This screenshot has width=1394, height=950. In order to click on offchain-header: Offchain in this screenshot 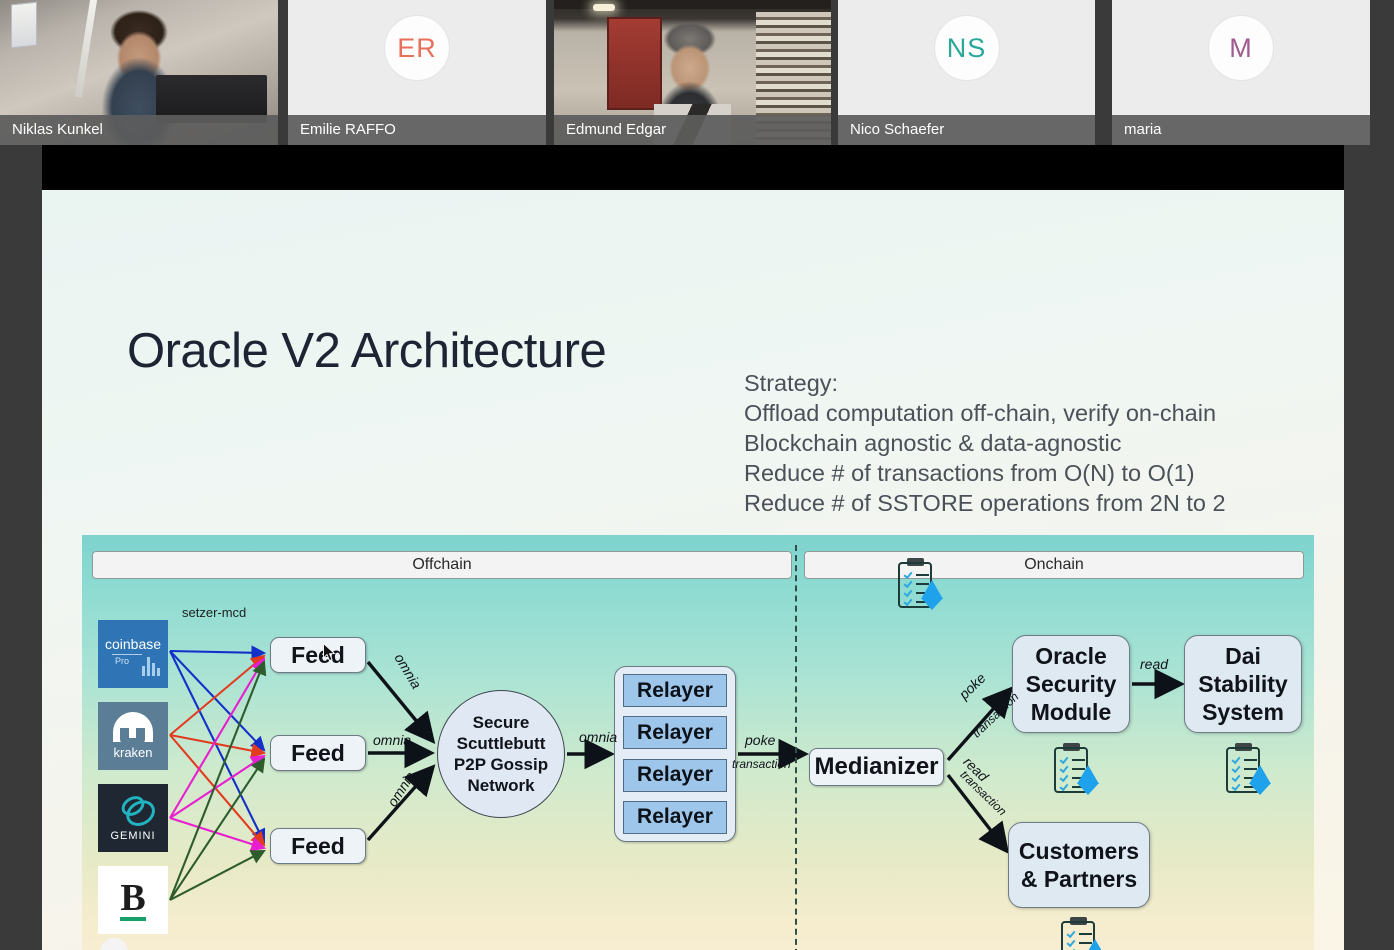, I will do `click(442, 565)`.